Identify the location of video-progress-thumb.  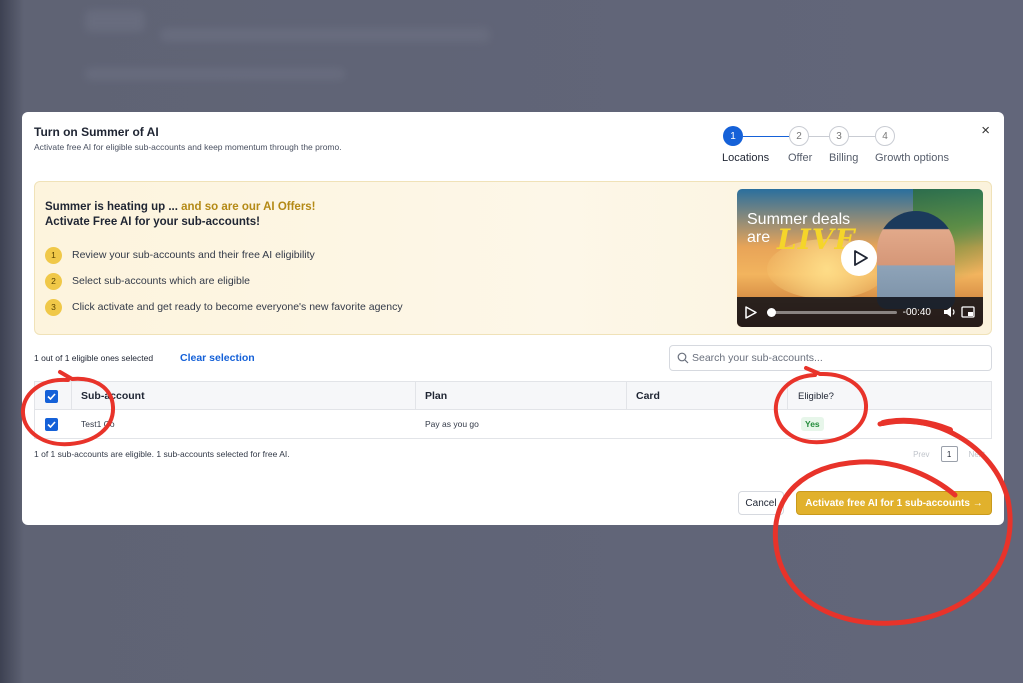
(771, 312).